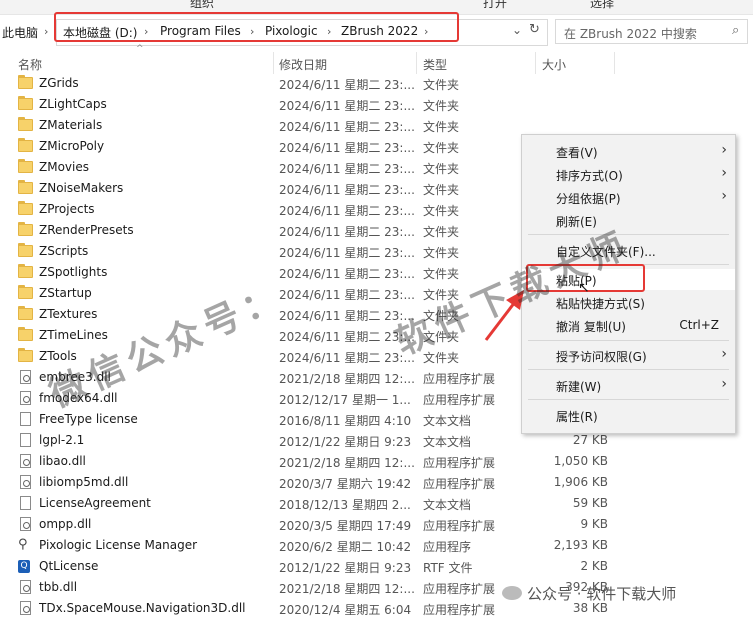 This screenshot has height=623, width=753. Describe the element at coordinates (58, 587) in the screenshot. I see `file-name: tbb.dll` at that location.